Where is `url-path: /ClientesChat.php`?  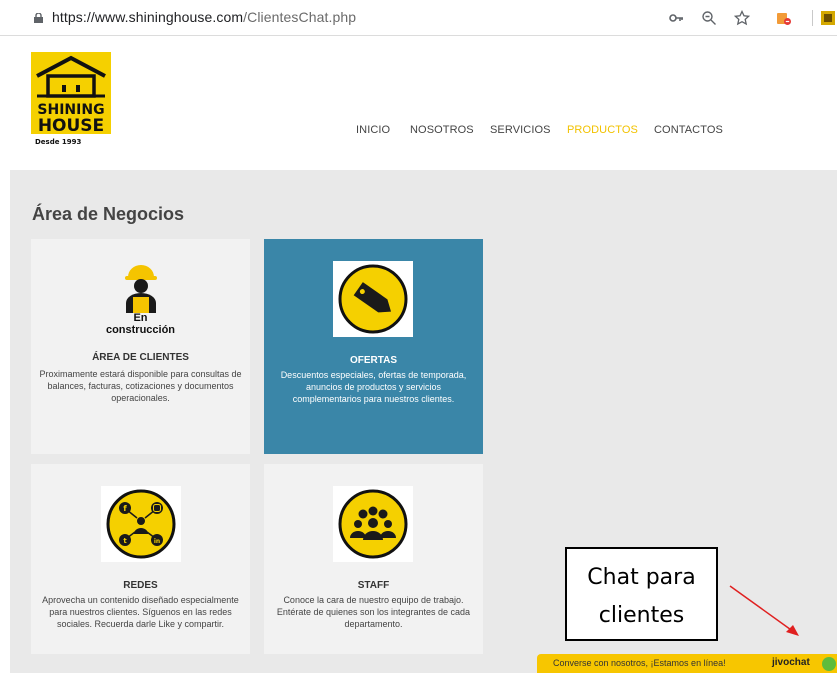 url-path: /ClientesChat.php is located at coordinates (300, 17).